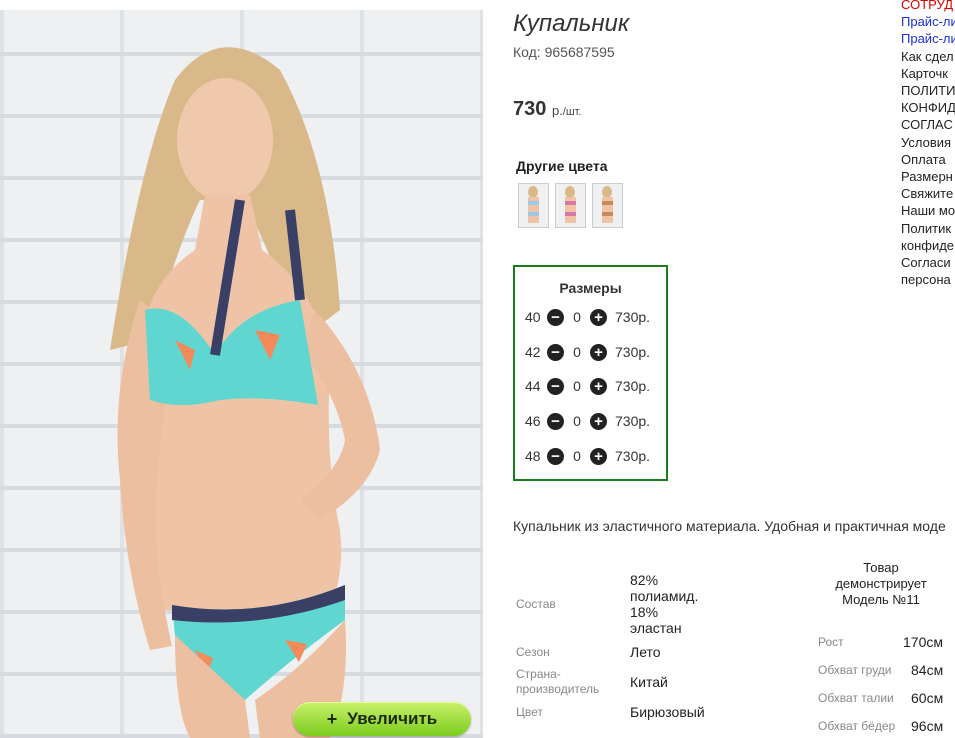 This screenshot has width=955, height=738. What do you see at coordinates (533, 421) in the screenshot?
I see `size-label: 46` at bounding box center [533, 421].